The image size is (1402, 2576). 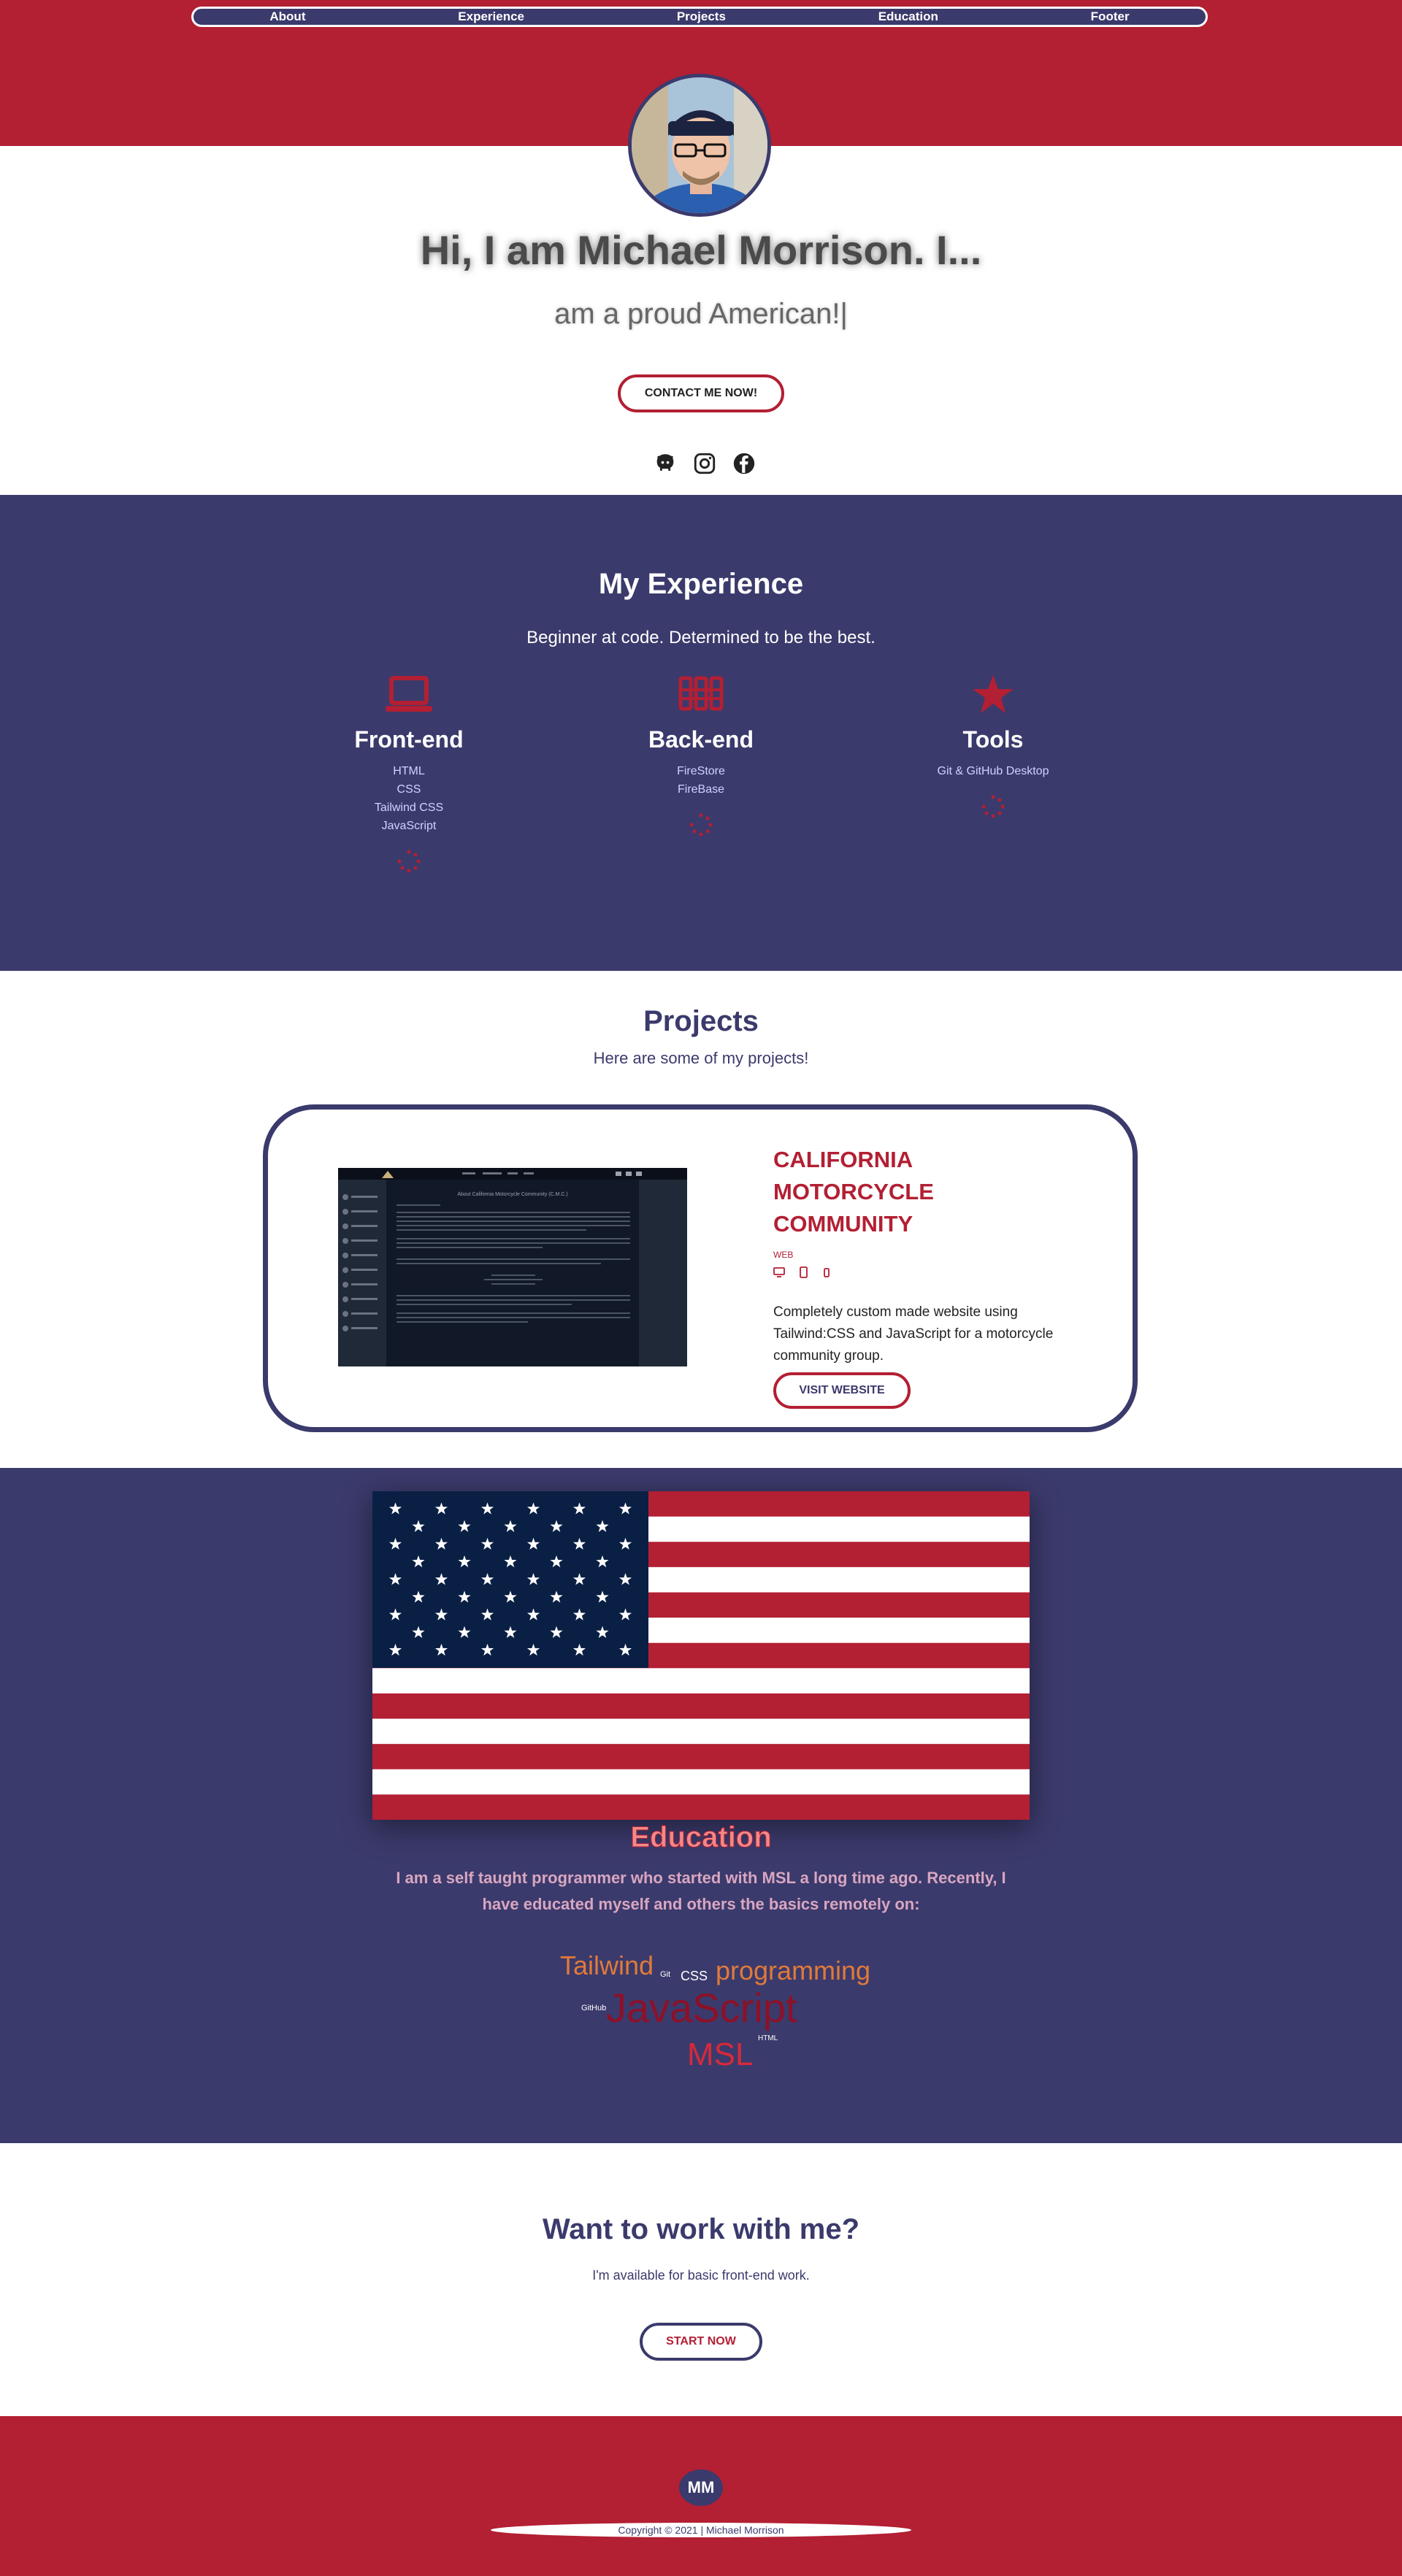 I want to click on cta-title: Want to work with me?, so click(x=701, y=2229).